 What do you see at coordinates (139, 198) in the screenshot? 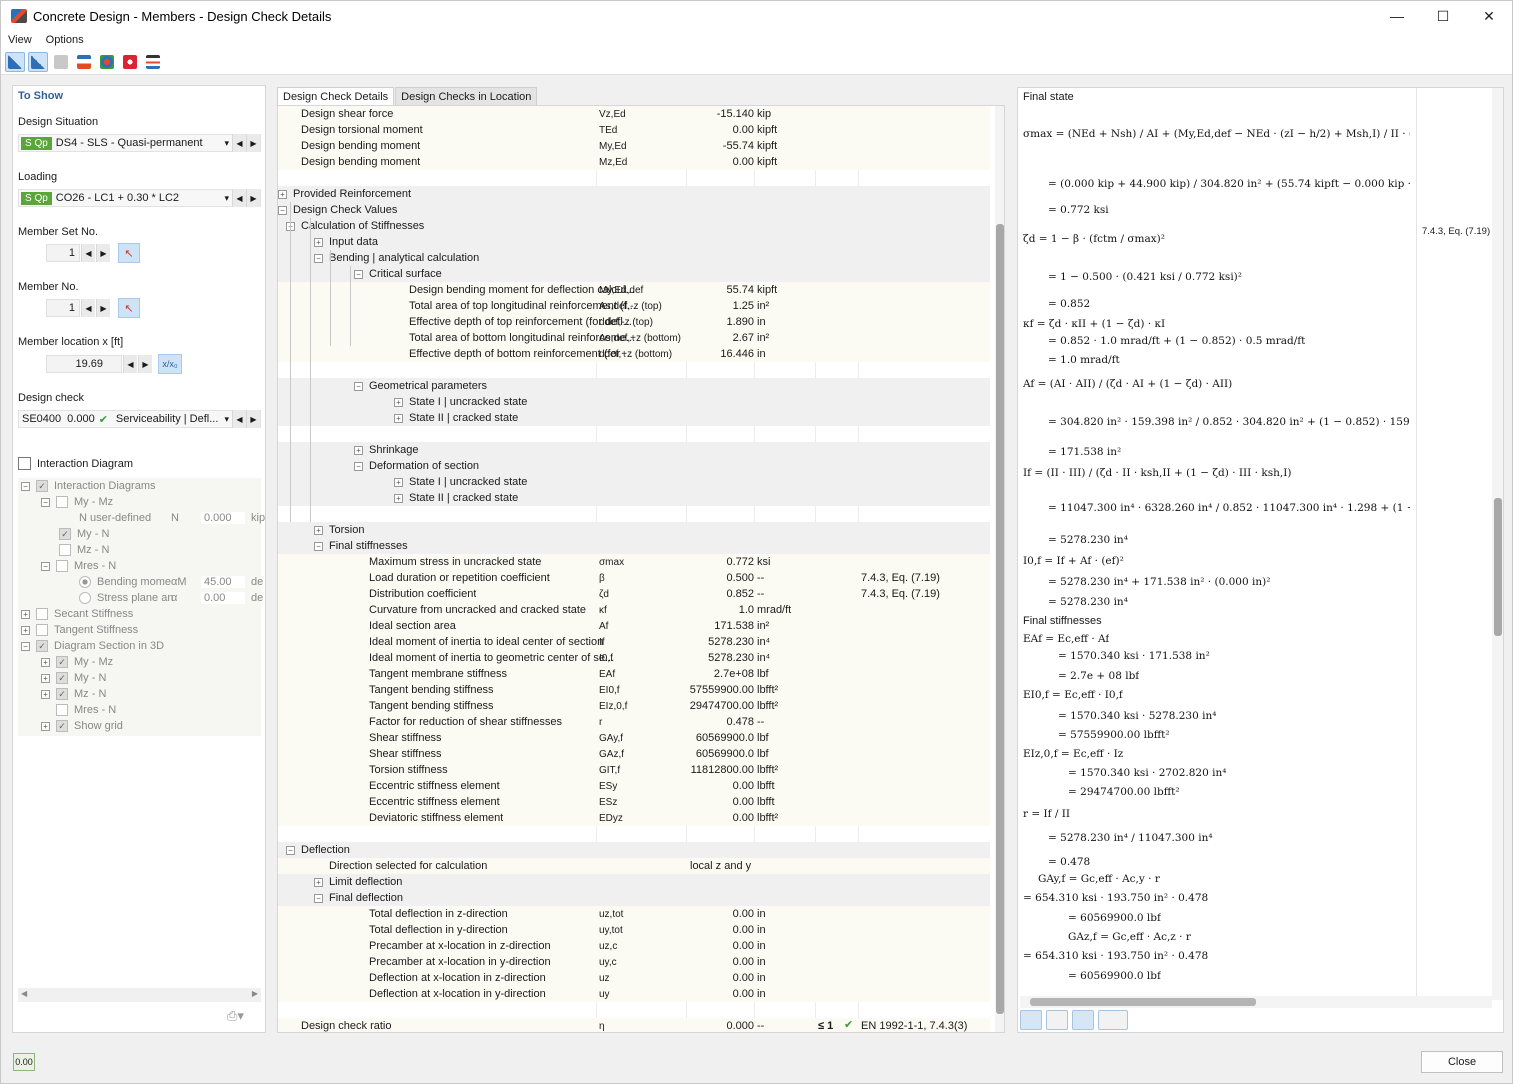
I see `loading-select: S Qp CO26 - LC1 + 0.30 * LC2 ▾ ◀ ▶` at bounding box center [139, 198].